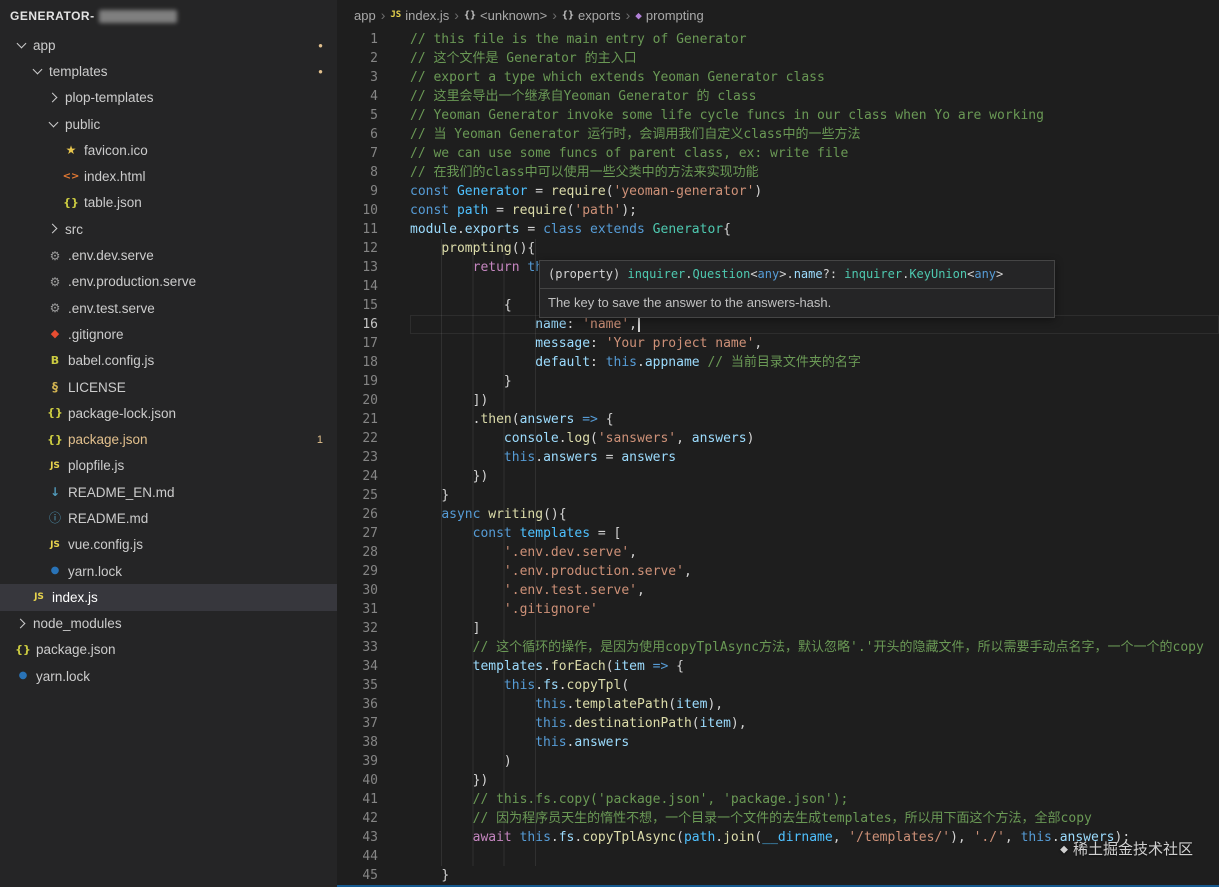 Image resolution: width=1219 pixels, height=887 pixels. What do you see at coordinates (357, 761) in the screenshot?
I see `line-number: 39` at bounding box center [357, 761].